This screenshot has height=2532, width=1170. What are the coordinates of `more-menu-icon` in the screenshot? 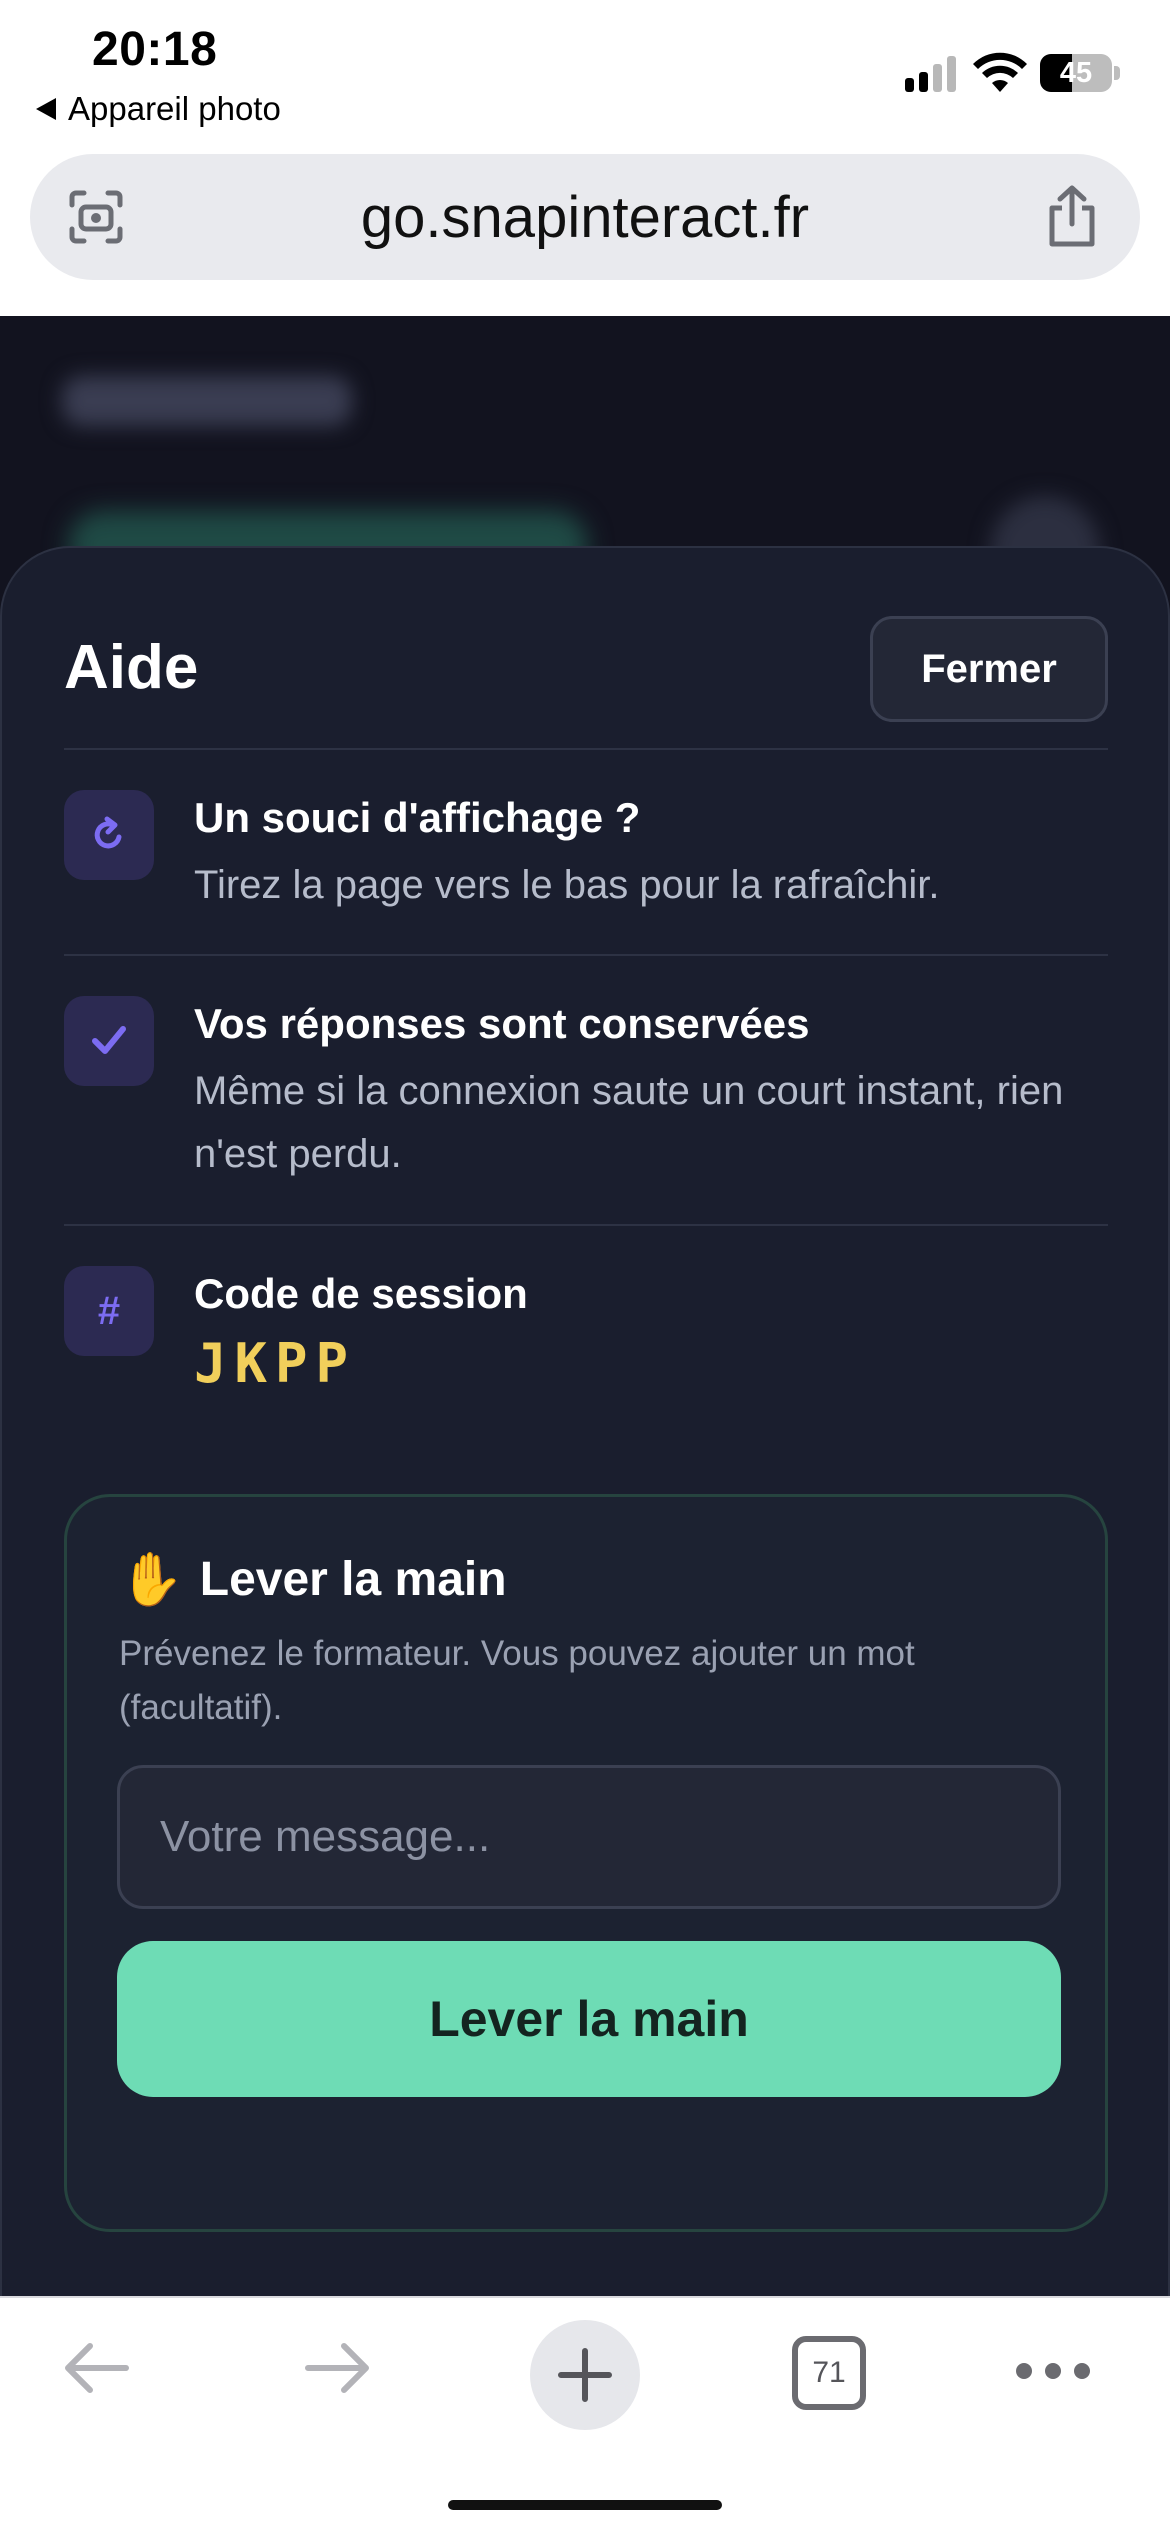 It's located at (1053, 2371).